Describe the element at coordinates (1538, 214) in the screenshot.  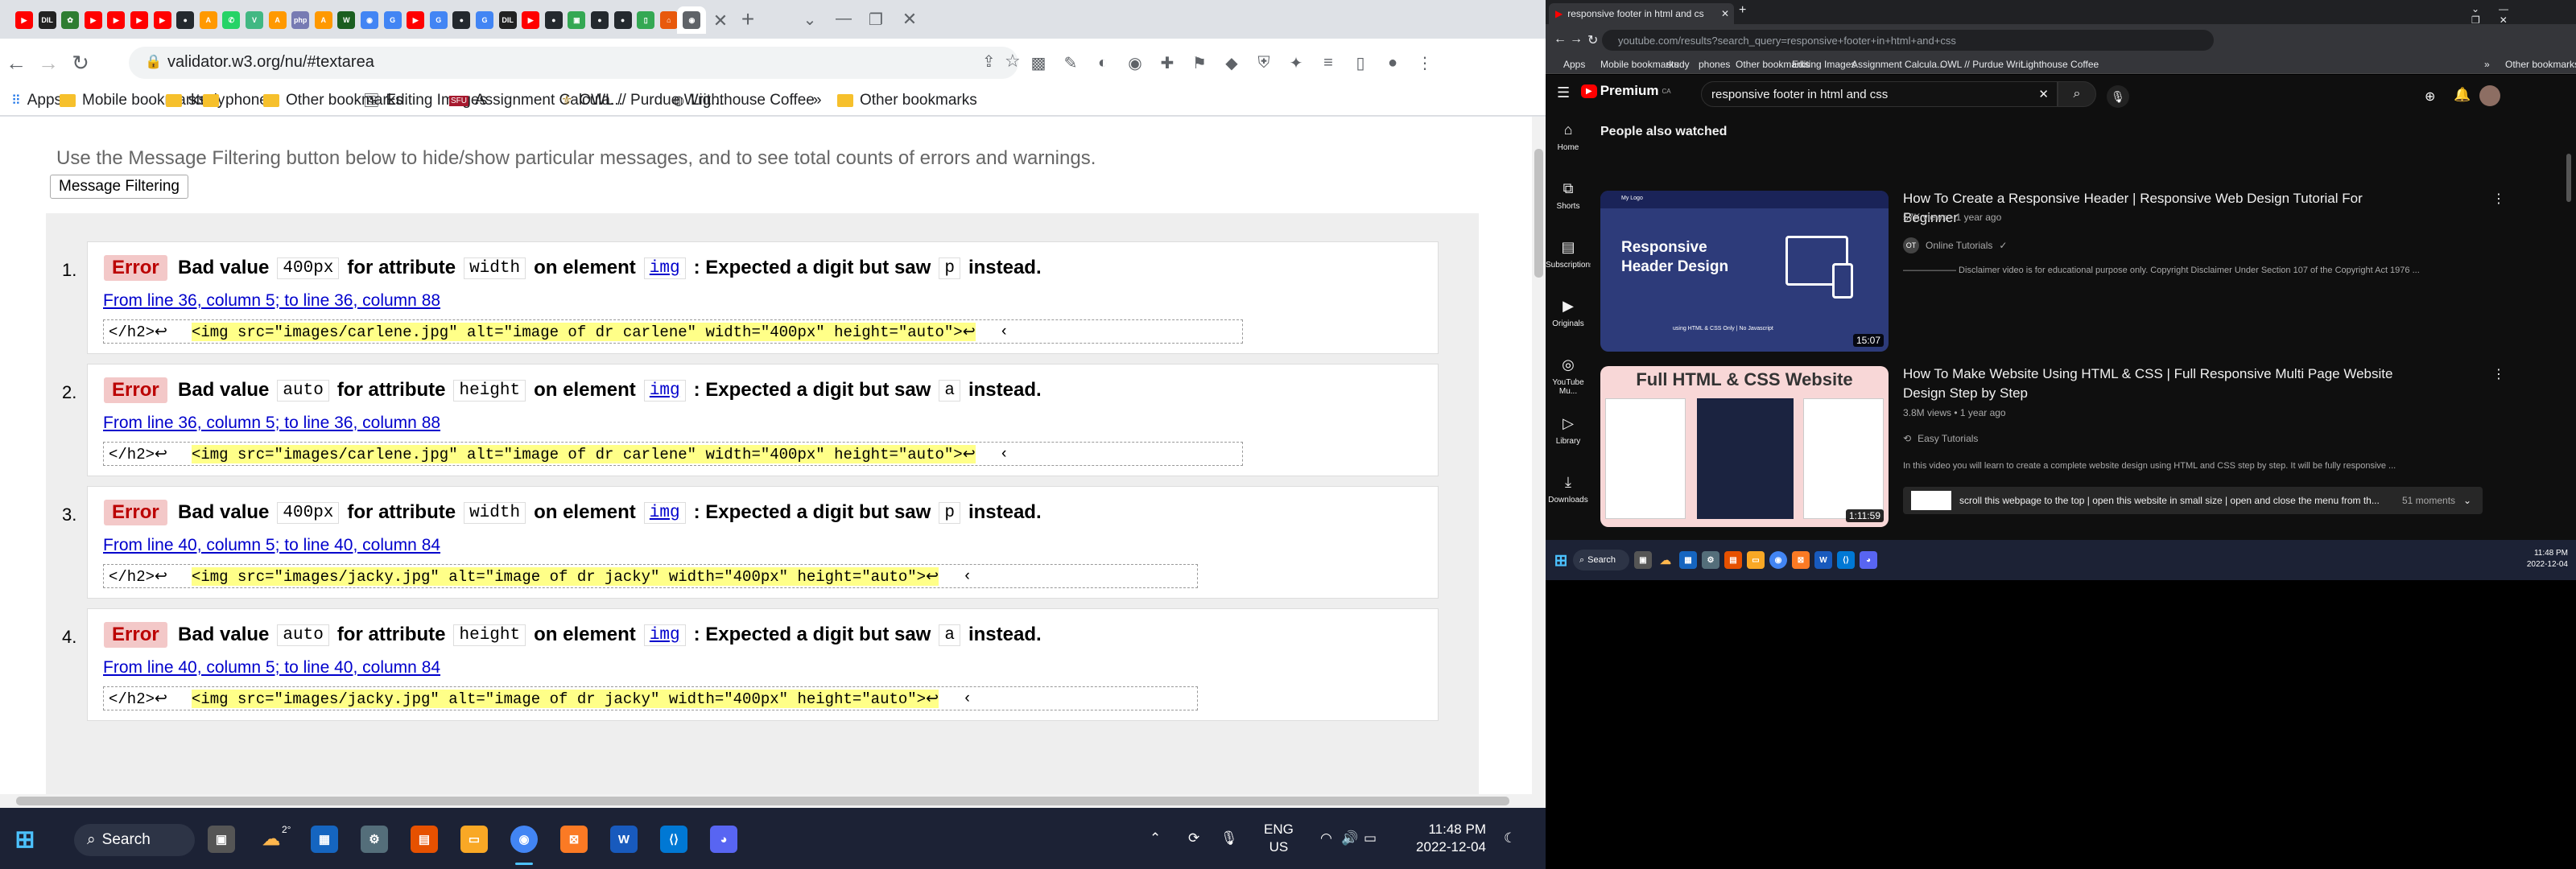
I see `scroll-thumb` at that location.